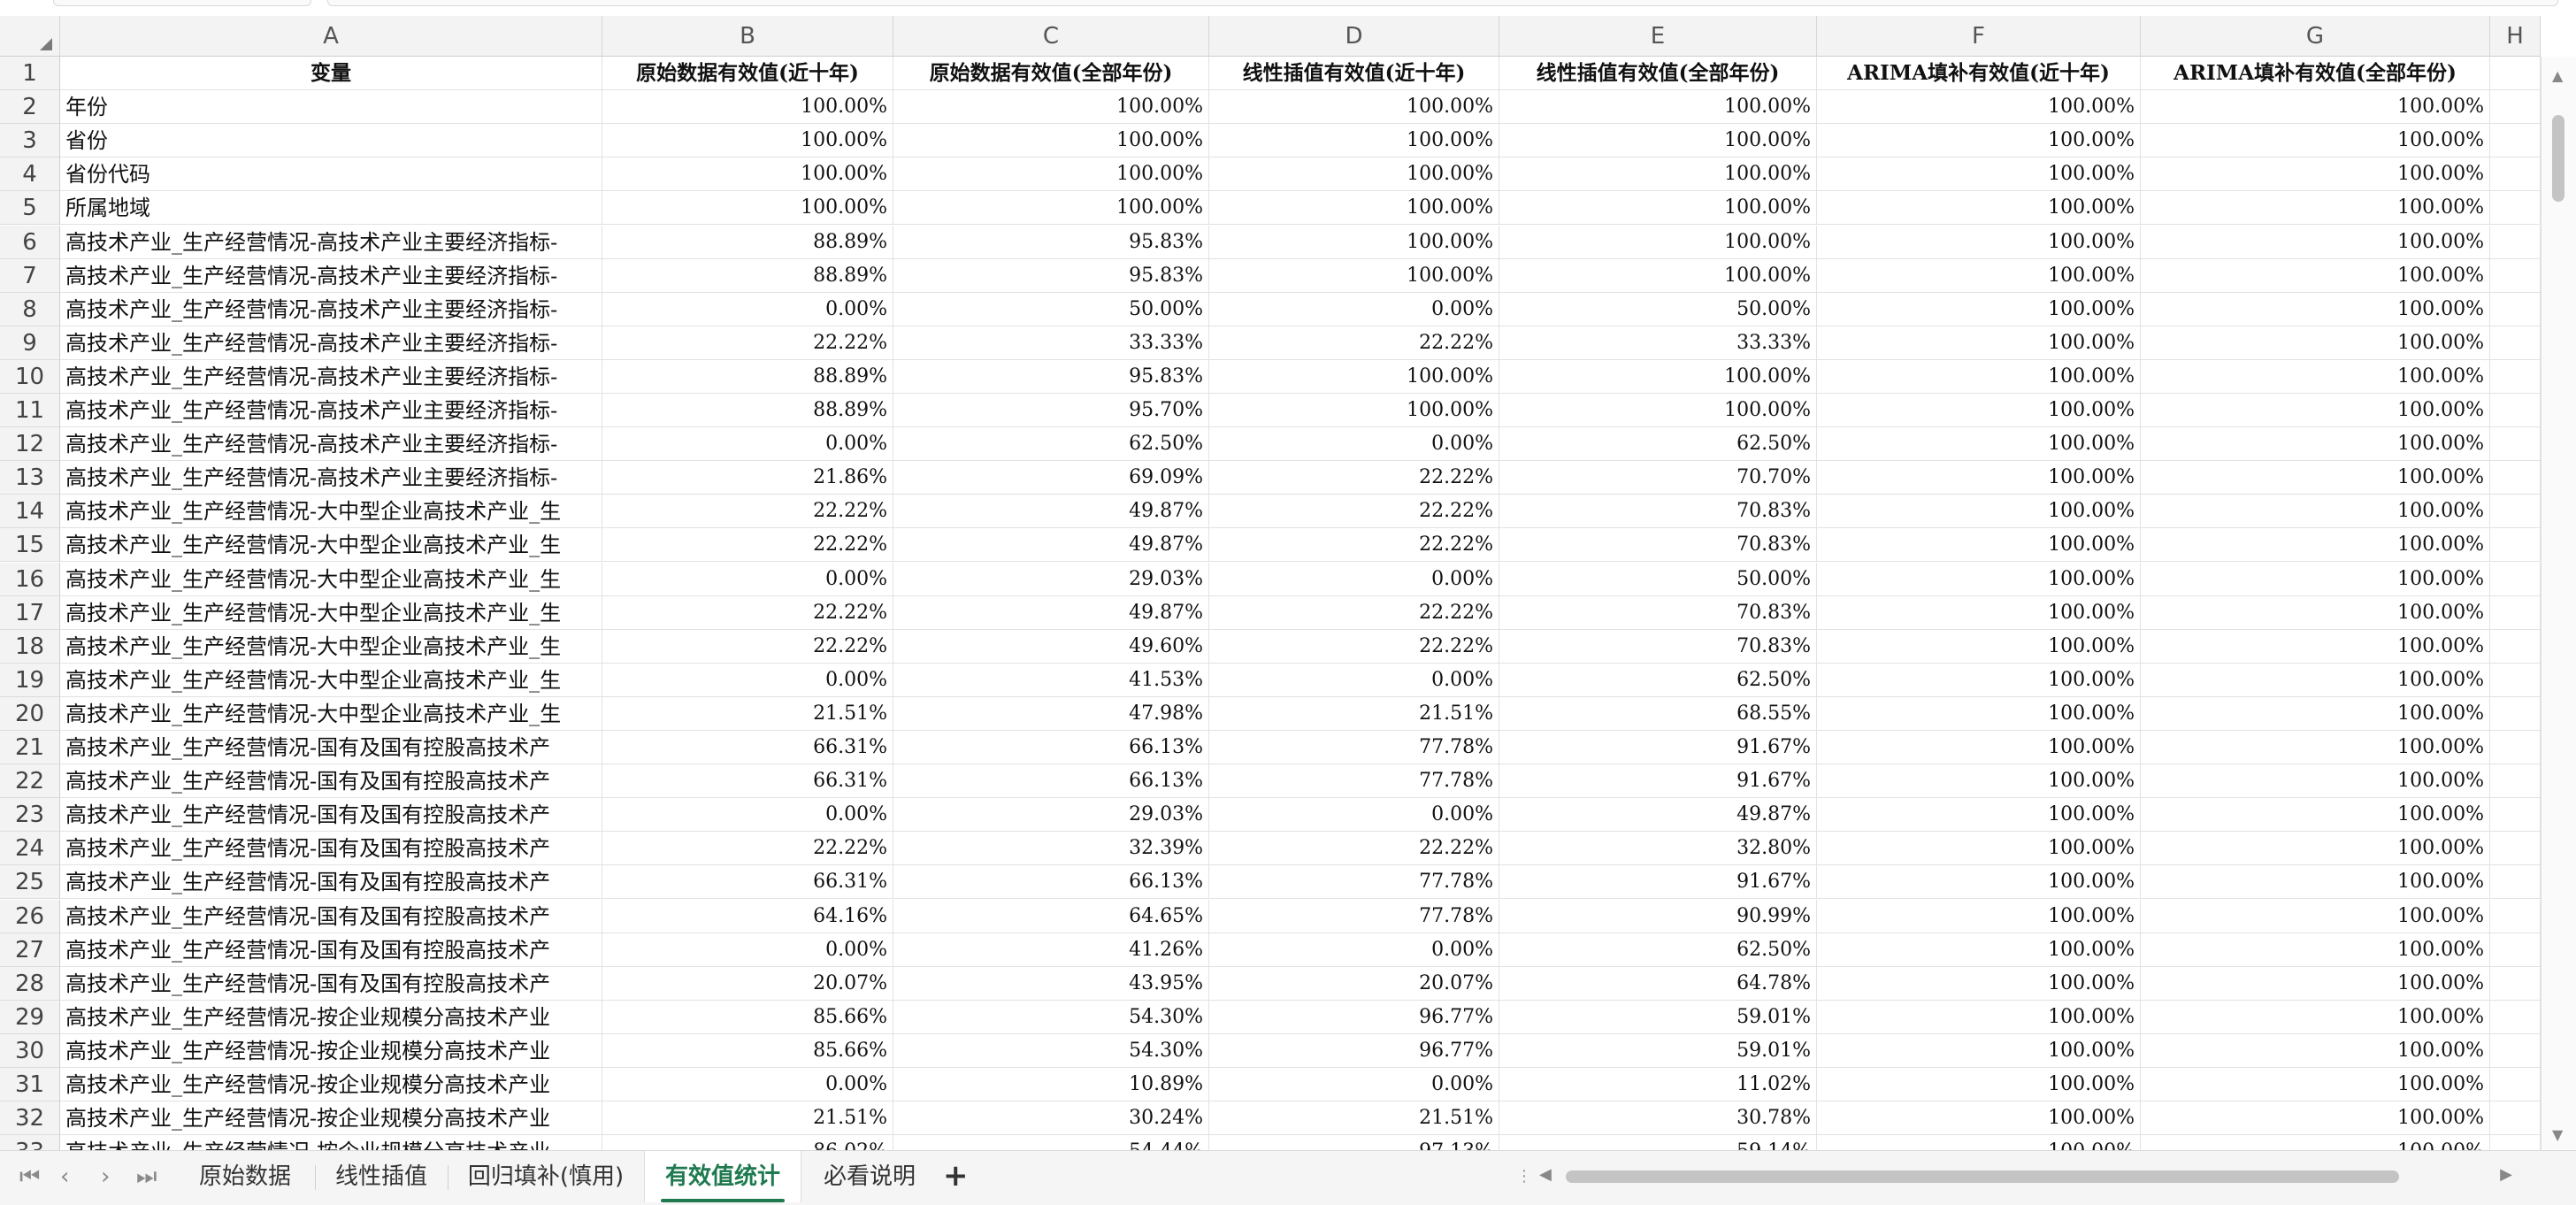 The height and width of the screenshot is (1205, 2576). Describe the element at coordinates (1658, 343) in the screenshot. I see `table-cell: 33.33%` at that location.